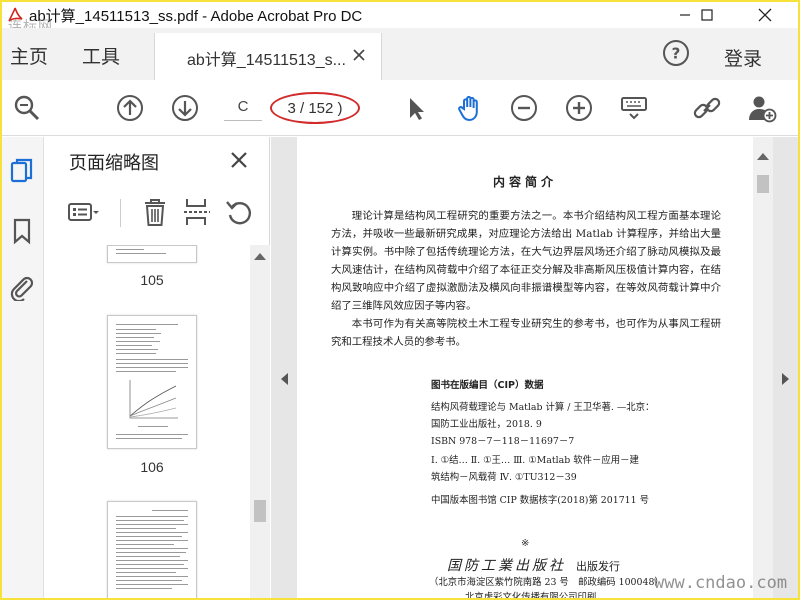  I want to click on rotate-icon, so click(238, 213).